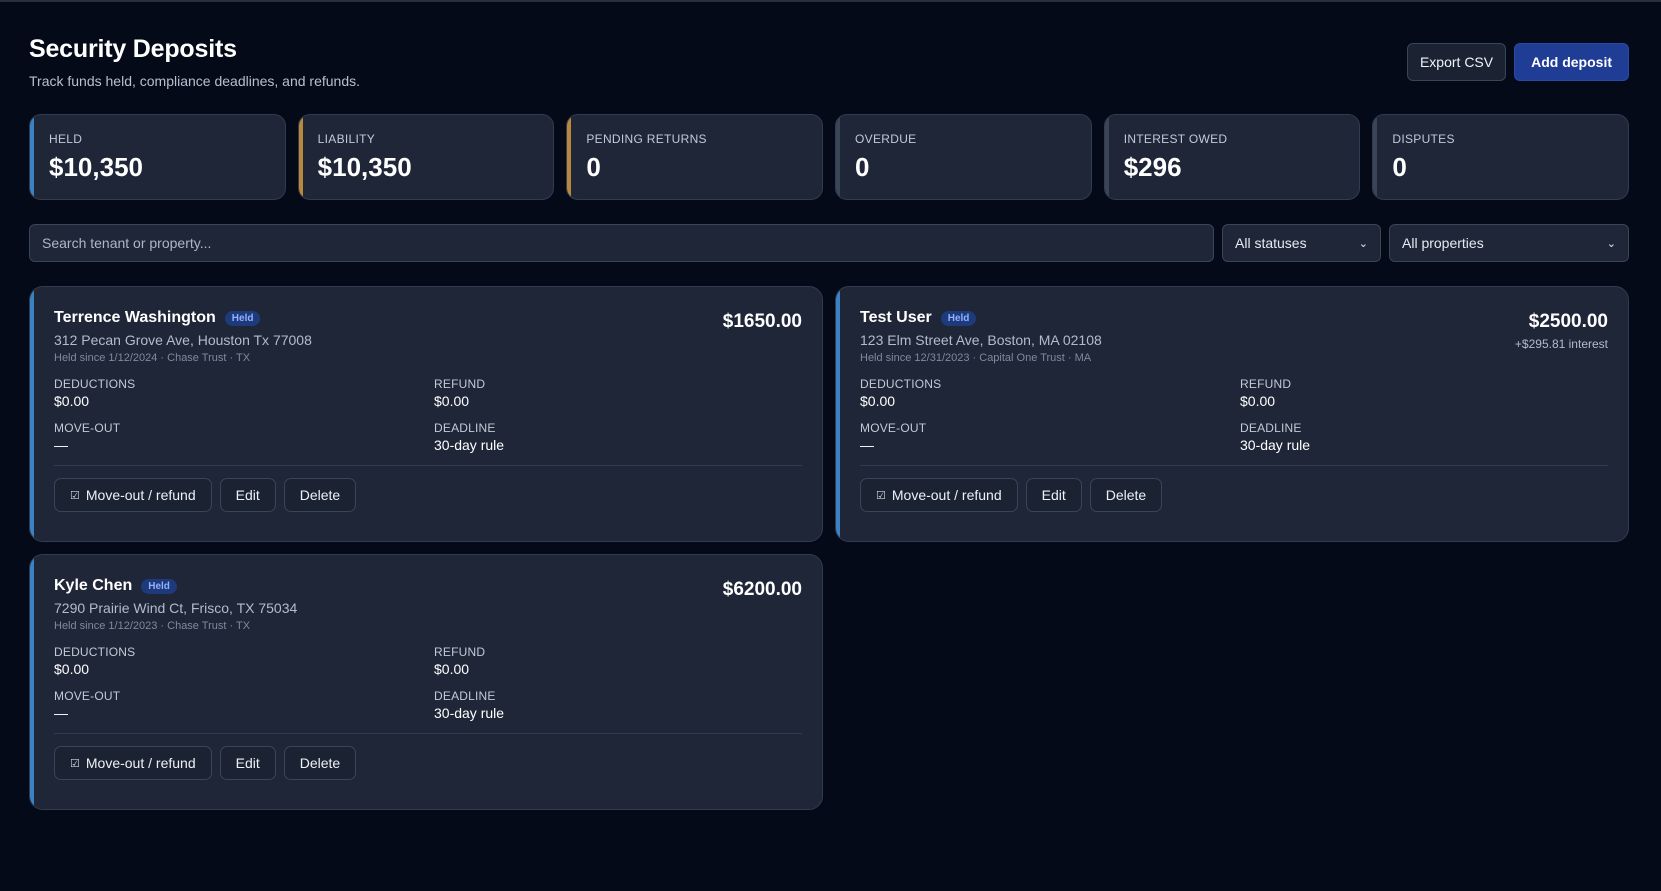 This screenshot has height=891, width=1661. I want to click on tenant-name: Terrence Washington, so click(135, 317).